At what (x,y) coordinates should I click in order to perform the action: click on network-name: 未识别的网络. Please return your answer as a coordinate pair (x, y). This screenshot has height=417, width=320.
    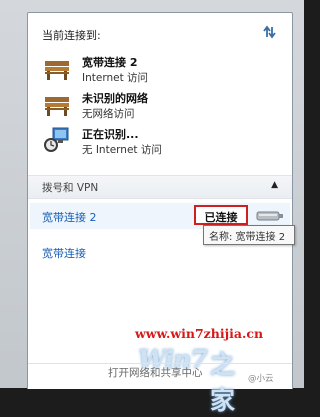
    Looking at the image, I should click on (115, 98).